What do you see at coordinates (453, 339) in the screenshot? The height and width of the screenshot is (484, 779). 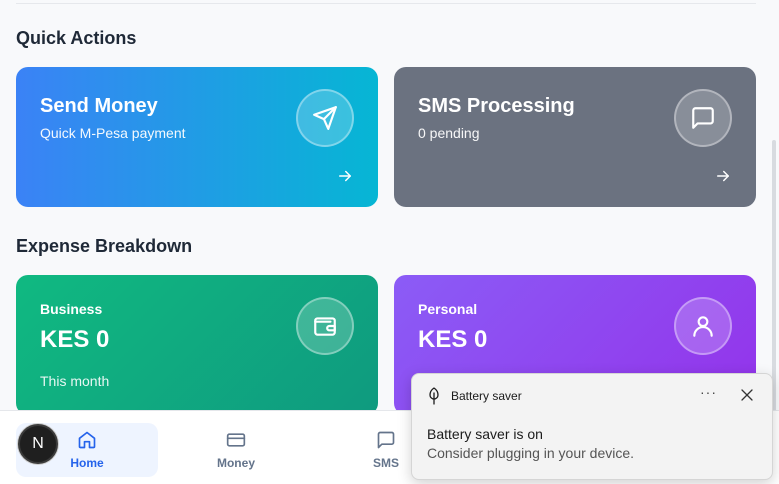 I see `personal-amount: KES 0` at bounding box center [453, 339].